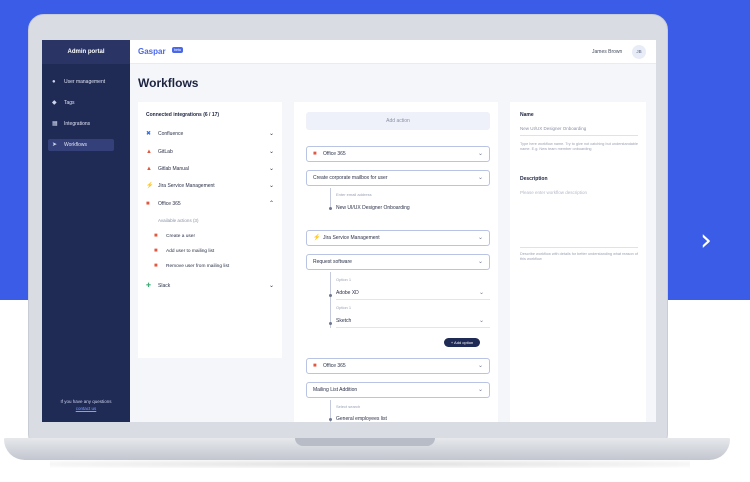 Image resolution: width=750 pixels, height=482 pixels. I want to click on mailbox-field-value: New UI/UX Designer Onboarding, so click(373, 208).